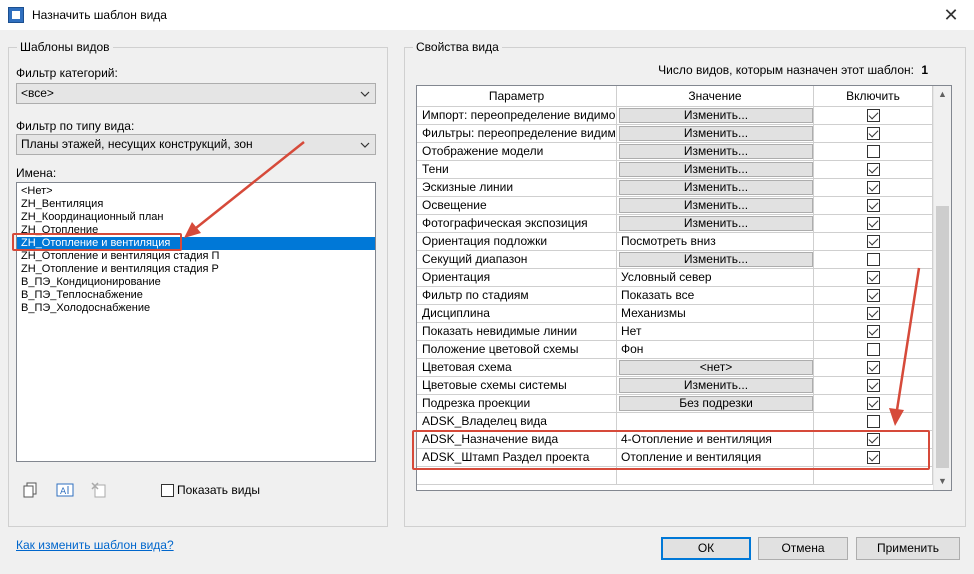  Describe the element at coordinates (99, 490) in the screenshot. I see `delete-icon` at that location.